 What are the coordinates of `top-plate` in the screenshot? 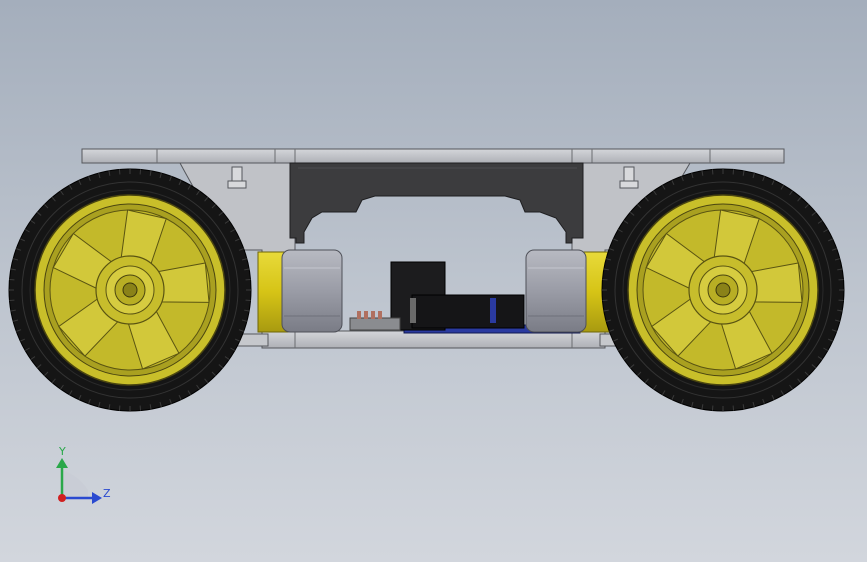 It's located at (433, 156).